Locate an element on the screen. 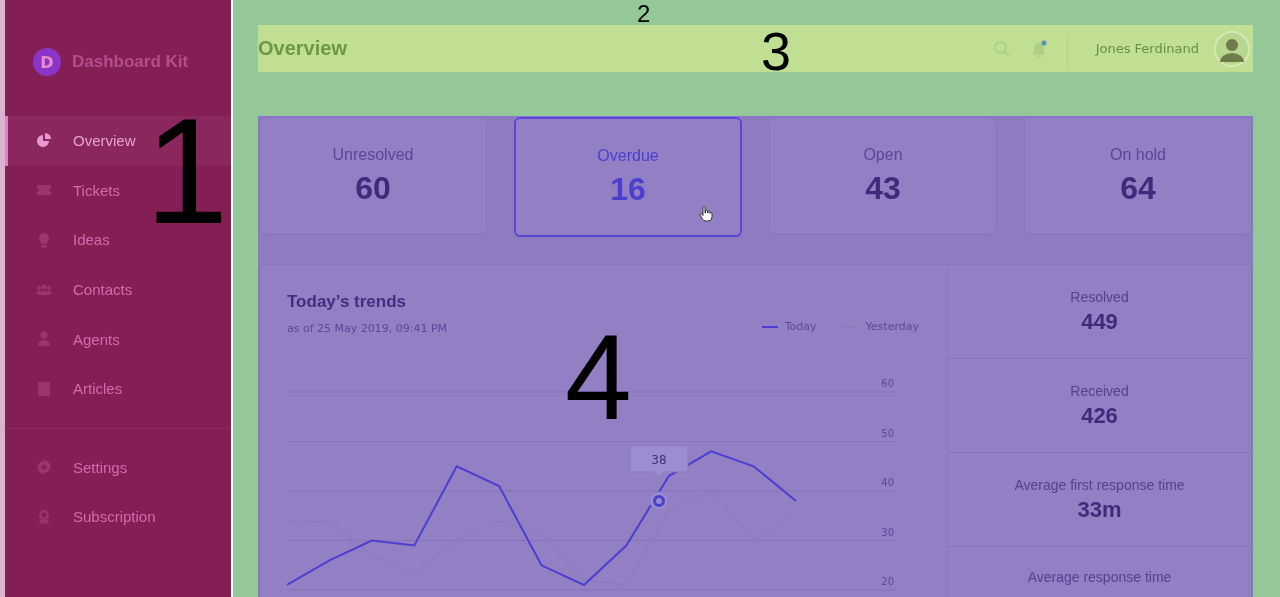 The height and width of the screenshot is (597, 1280). page-title: Overview is located at coordinates (302, 48).